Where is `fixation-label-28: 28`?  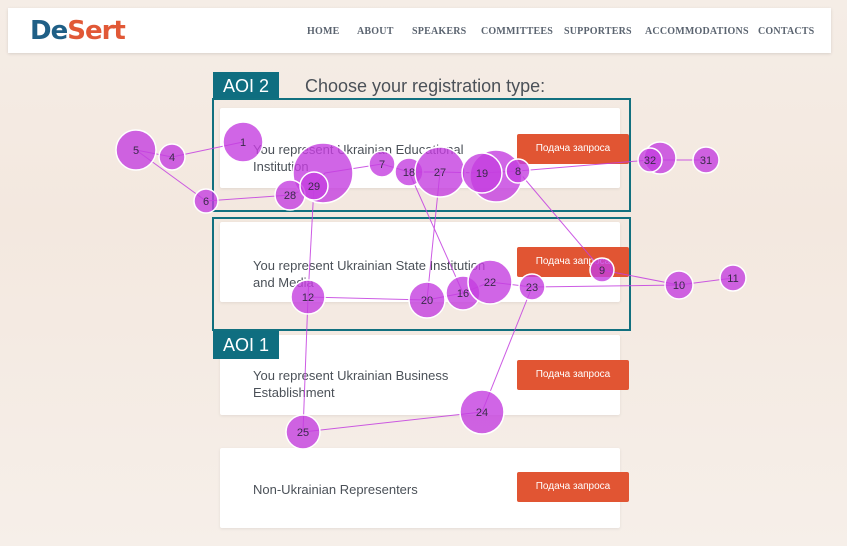
fixation-label-28: 28 is located at coordinates (290, 196).